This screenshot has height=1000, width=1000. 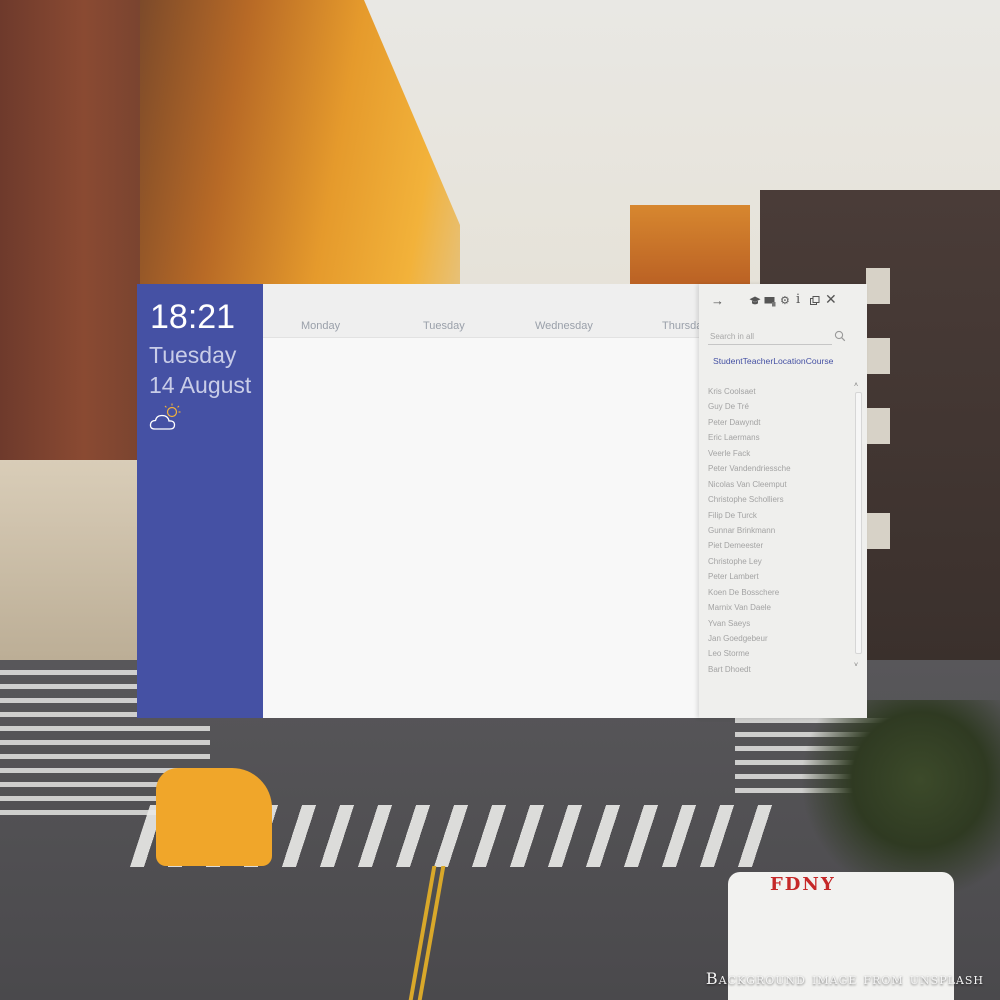 I want to click on list-item: Filip De Turck, so click(x=780, y=515).